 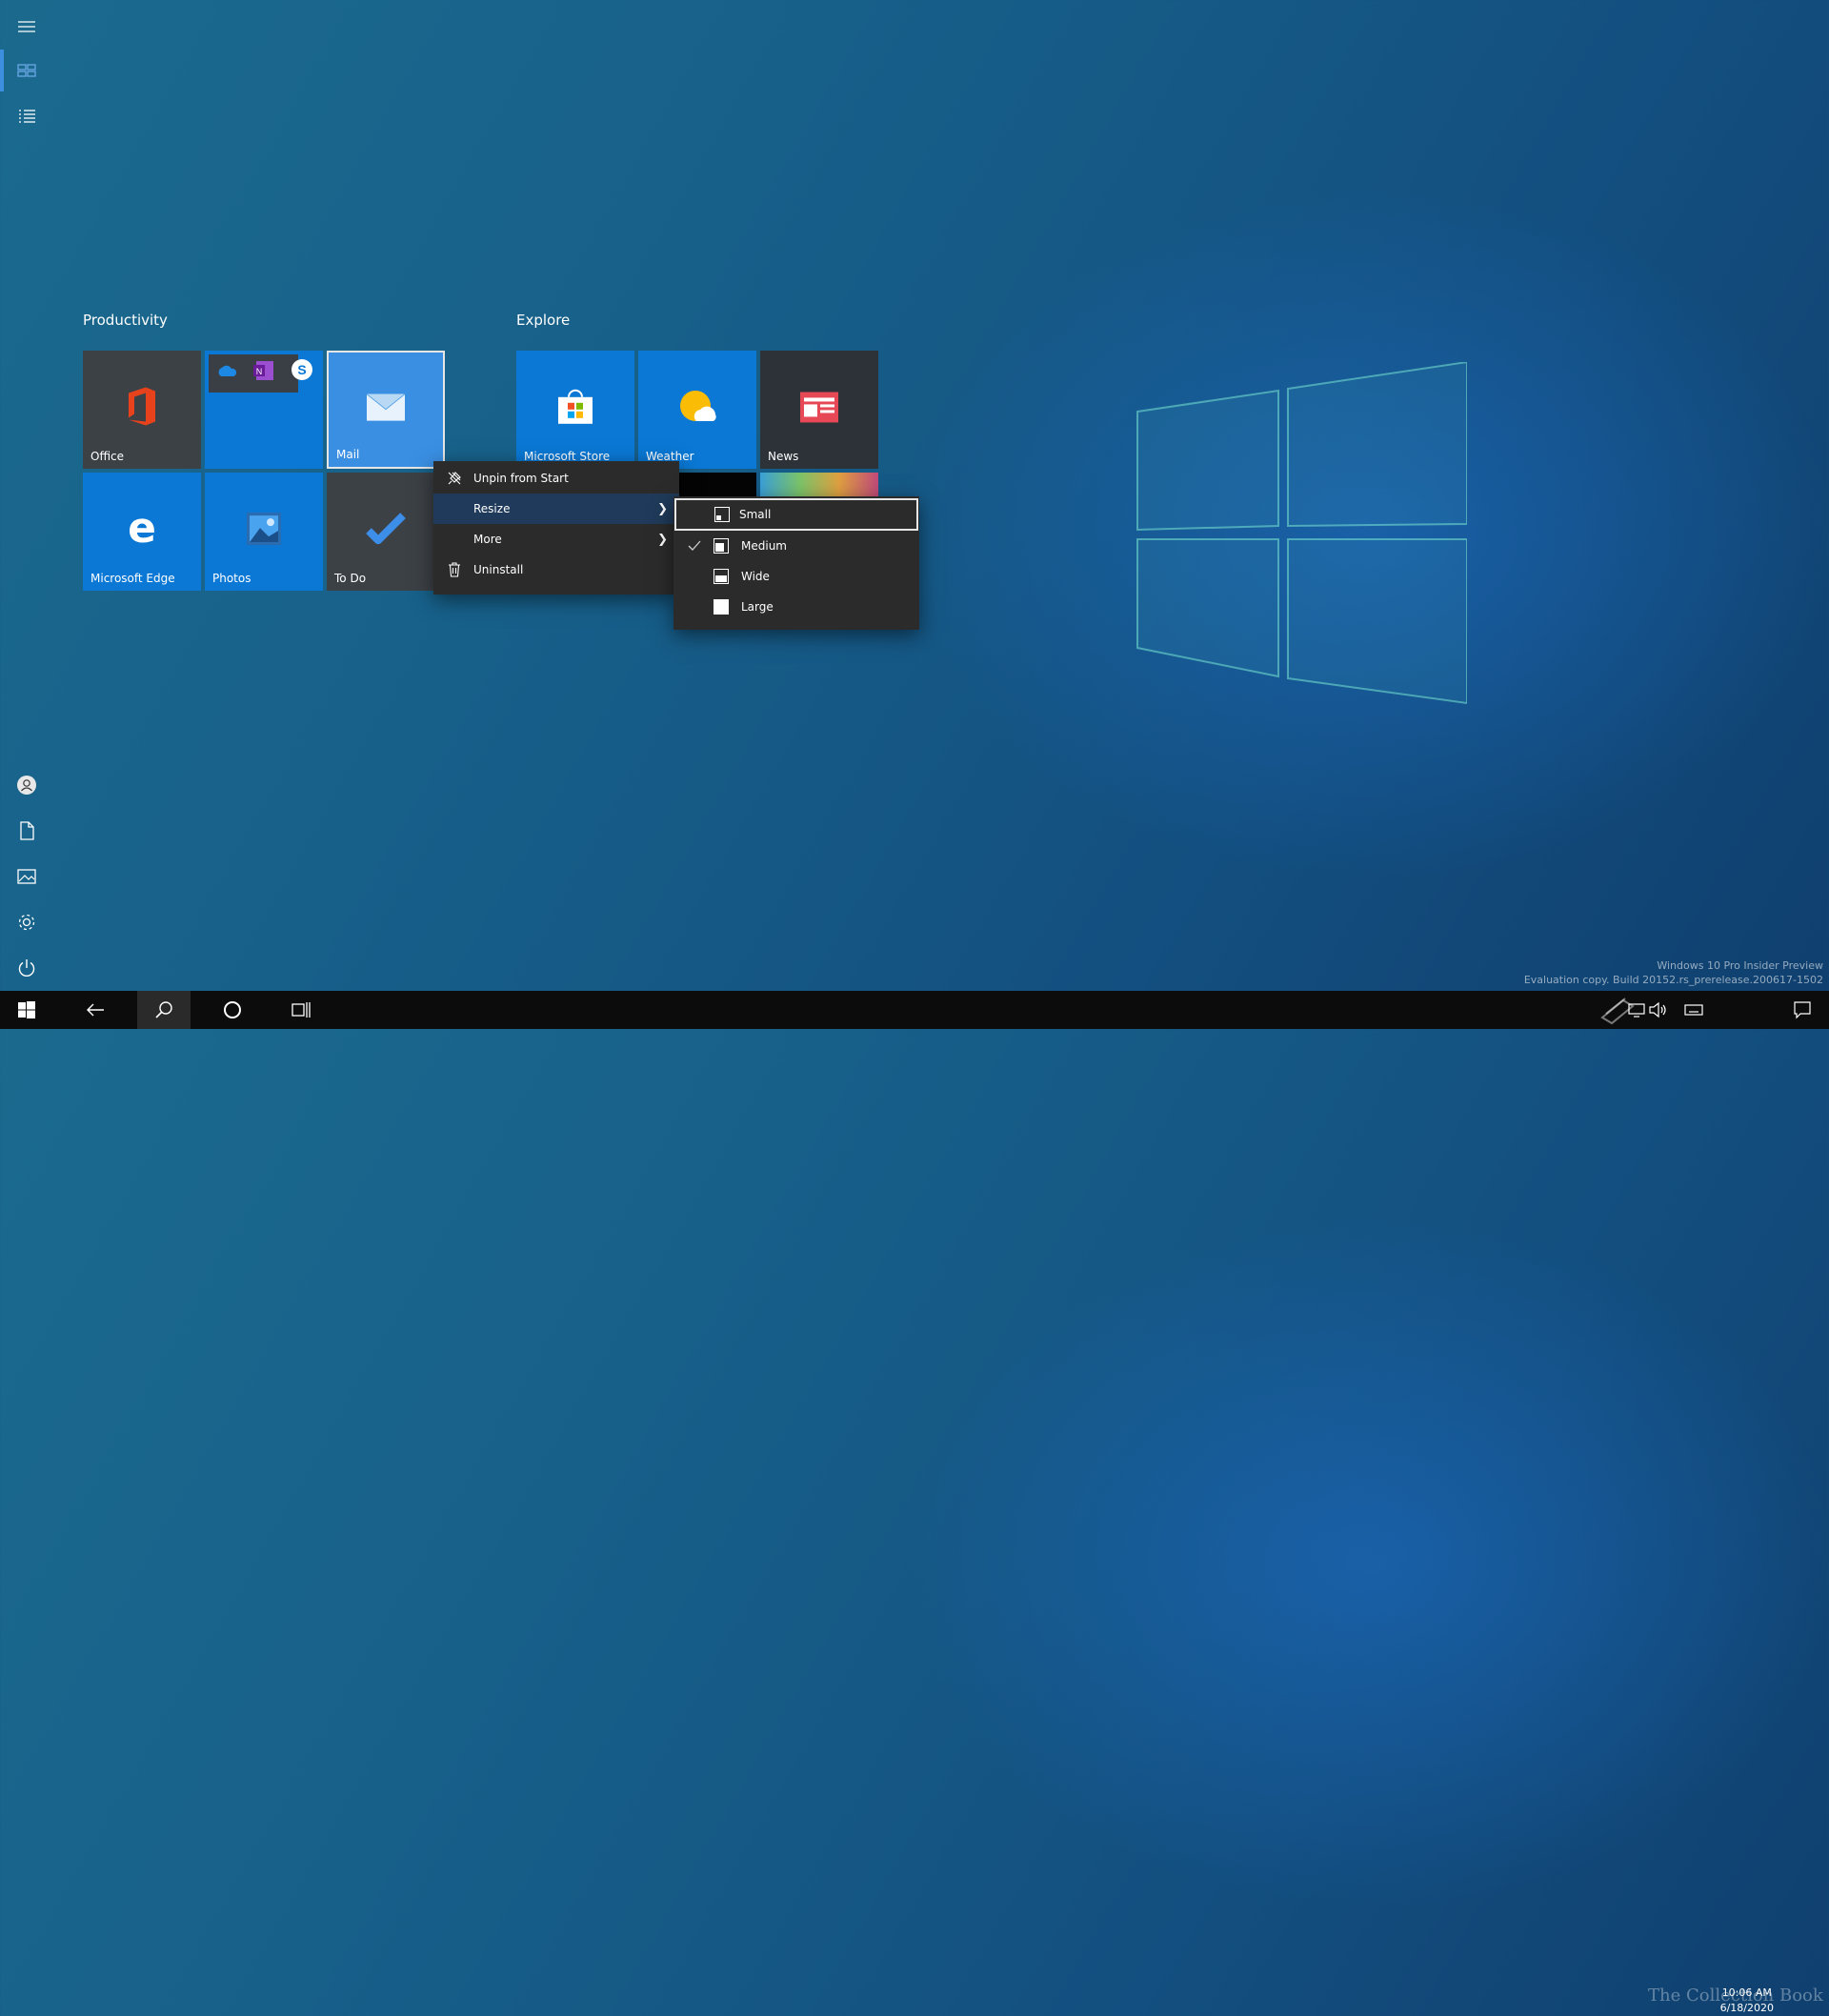 I want to click on task-view-icon, so click(x=301, y=1010).